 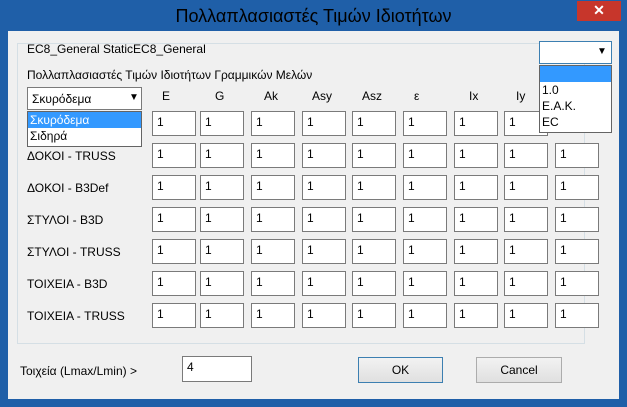 I want to click on code-dropdown-list: 1.0 E.A.K. EC, so click(x=575, y=99).